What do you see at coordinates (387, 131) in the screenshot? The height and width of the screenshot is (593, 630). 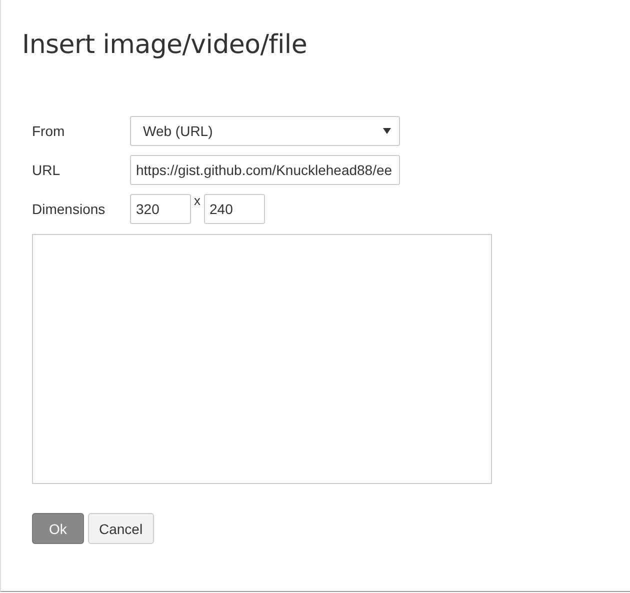 I see `caret-icon` at bounding box center [387, 131].